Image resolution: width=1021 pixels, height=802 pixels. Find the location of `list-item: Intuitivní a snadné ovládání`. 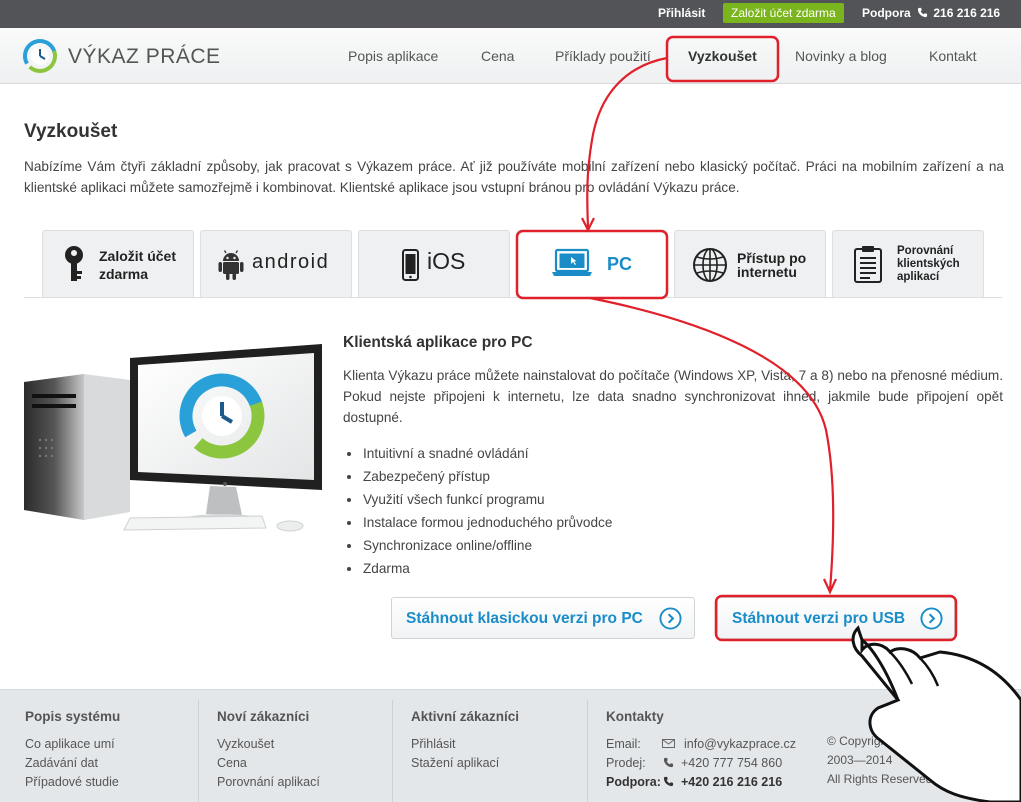

list-item: Intuitivní a snadné ovládání is located at coordinates (479, 453).